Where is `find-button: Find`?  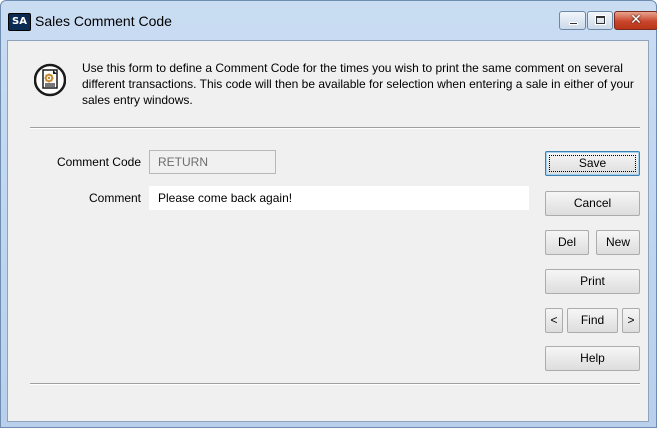 find-button: Find is located at coordinates (592, 320).